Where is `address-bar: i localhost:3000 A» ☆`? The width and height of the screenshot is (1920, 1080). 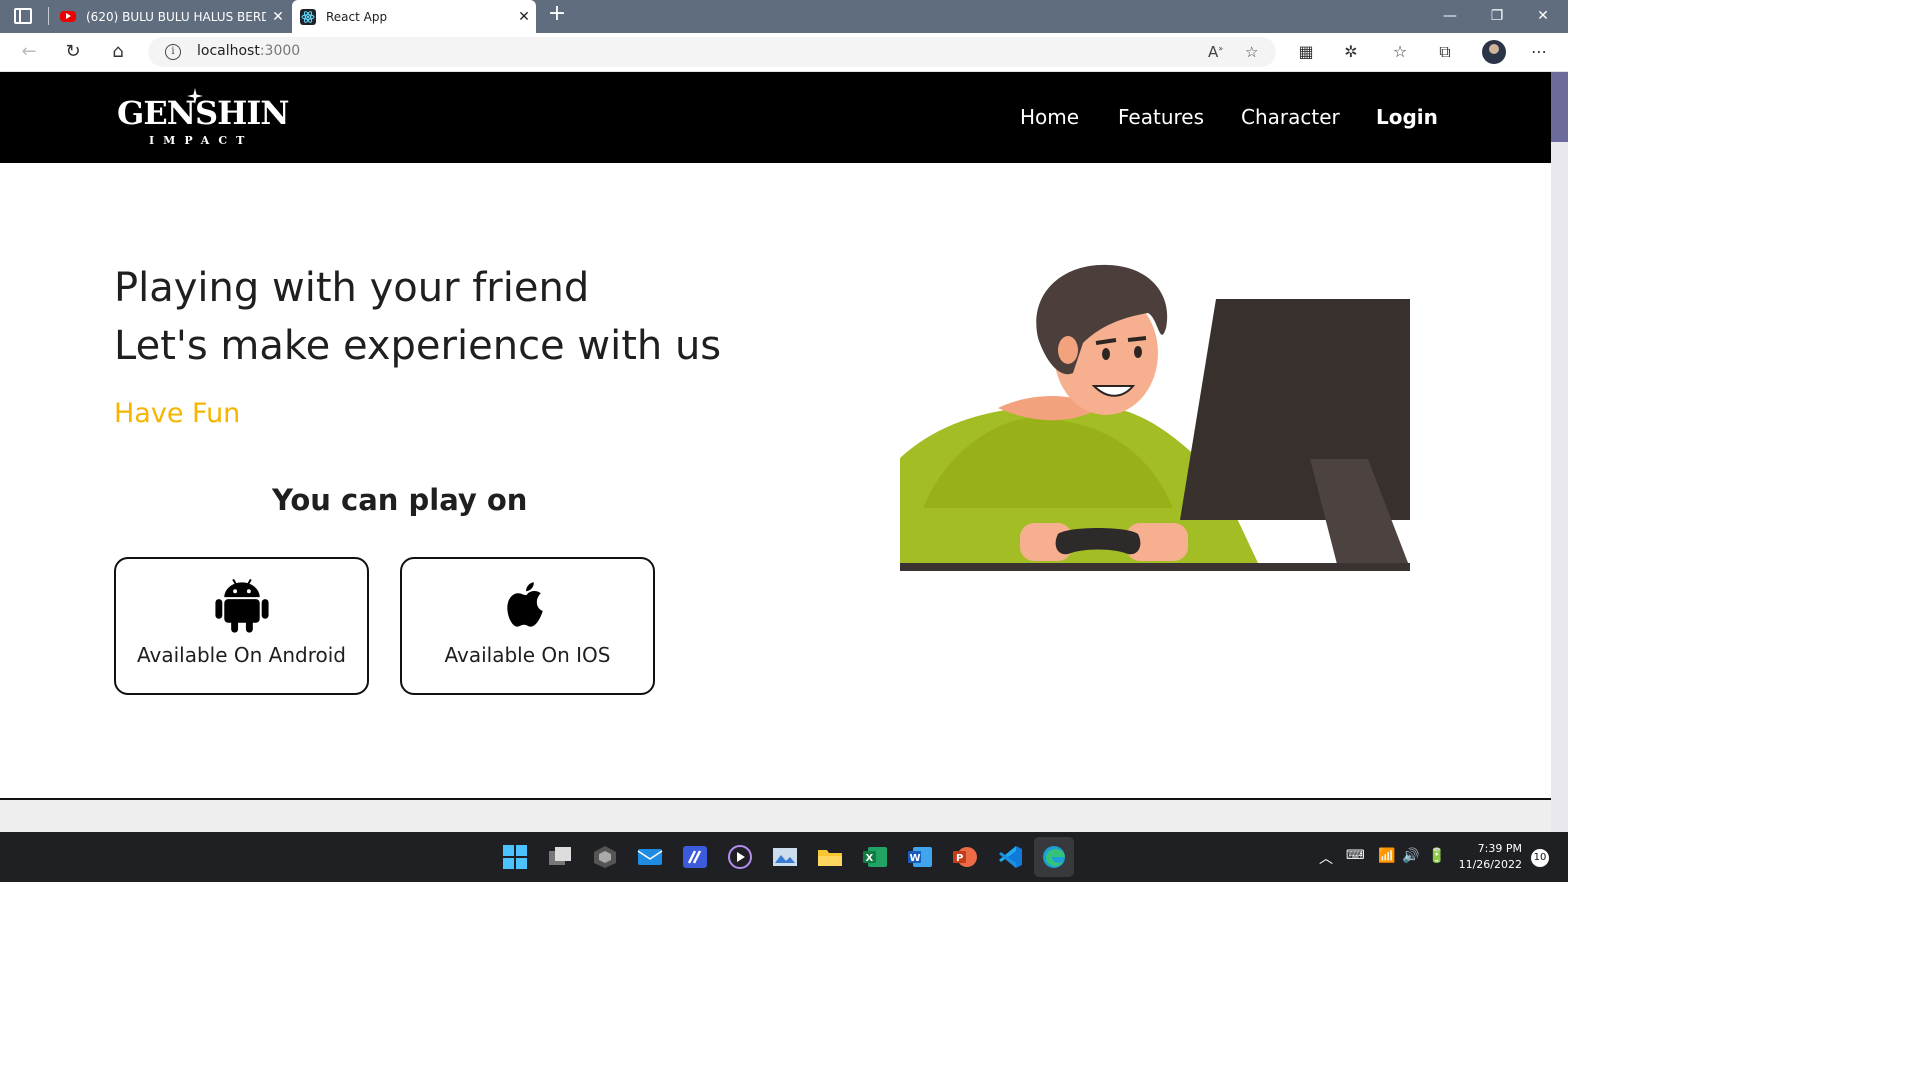 address-bar: i localhost:3000 A» ☆ is located at coordinates (712, 52).